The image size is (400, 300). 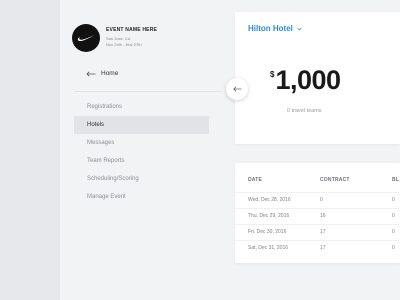 What do you see at coordinates (268, 248) in the screenshot?
I see `cell-date: Sat, Dec 31, 2016` at bounding box center [268, 248].